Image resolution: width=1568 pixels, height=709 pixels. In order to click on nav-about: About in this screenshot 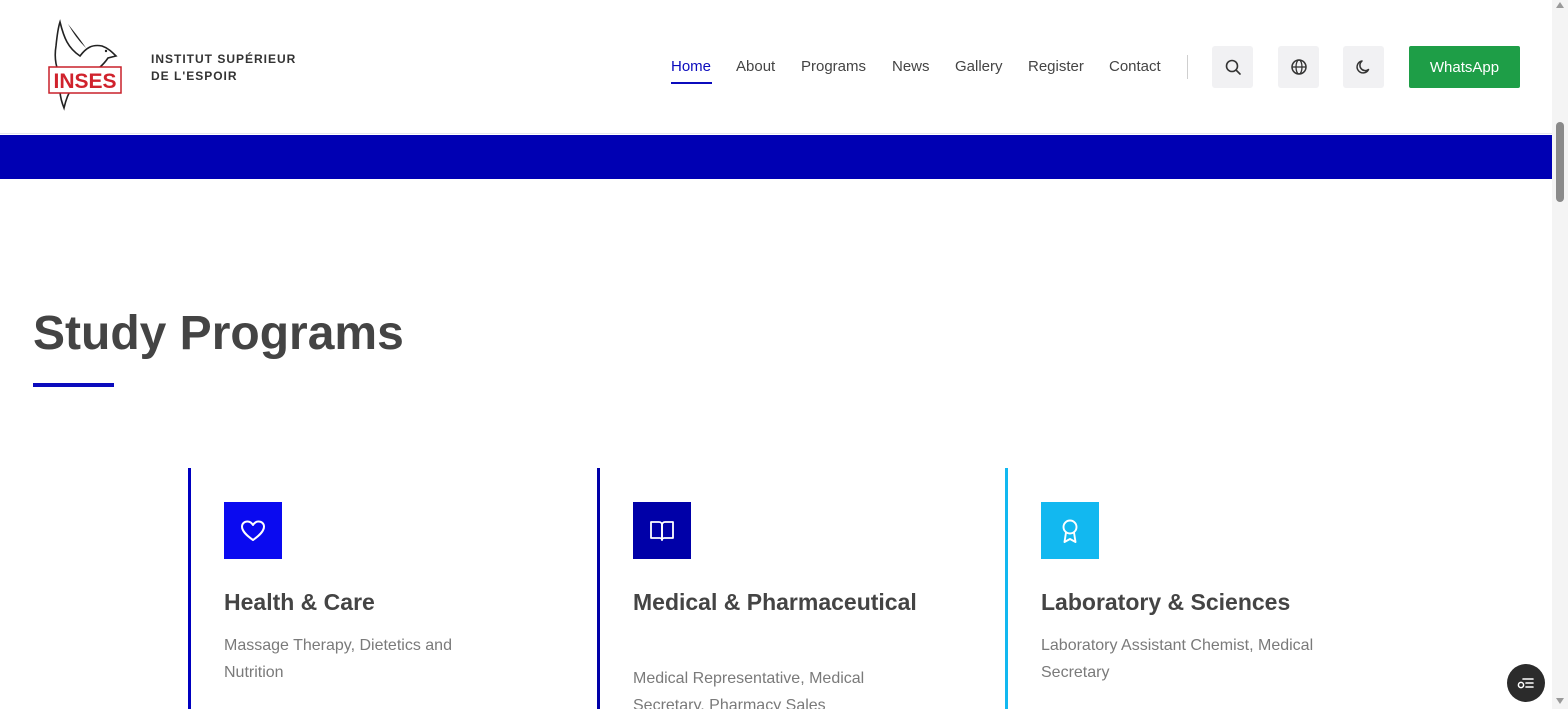, I will do `click(755, 66)`.